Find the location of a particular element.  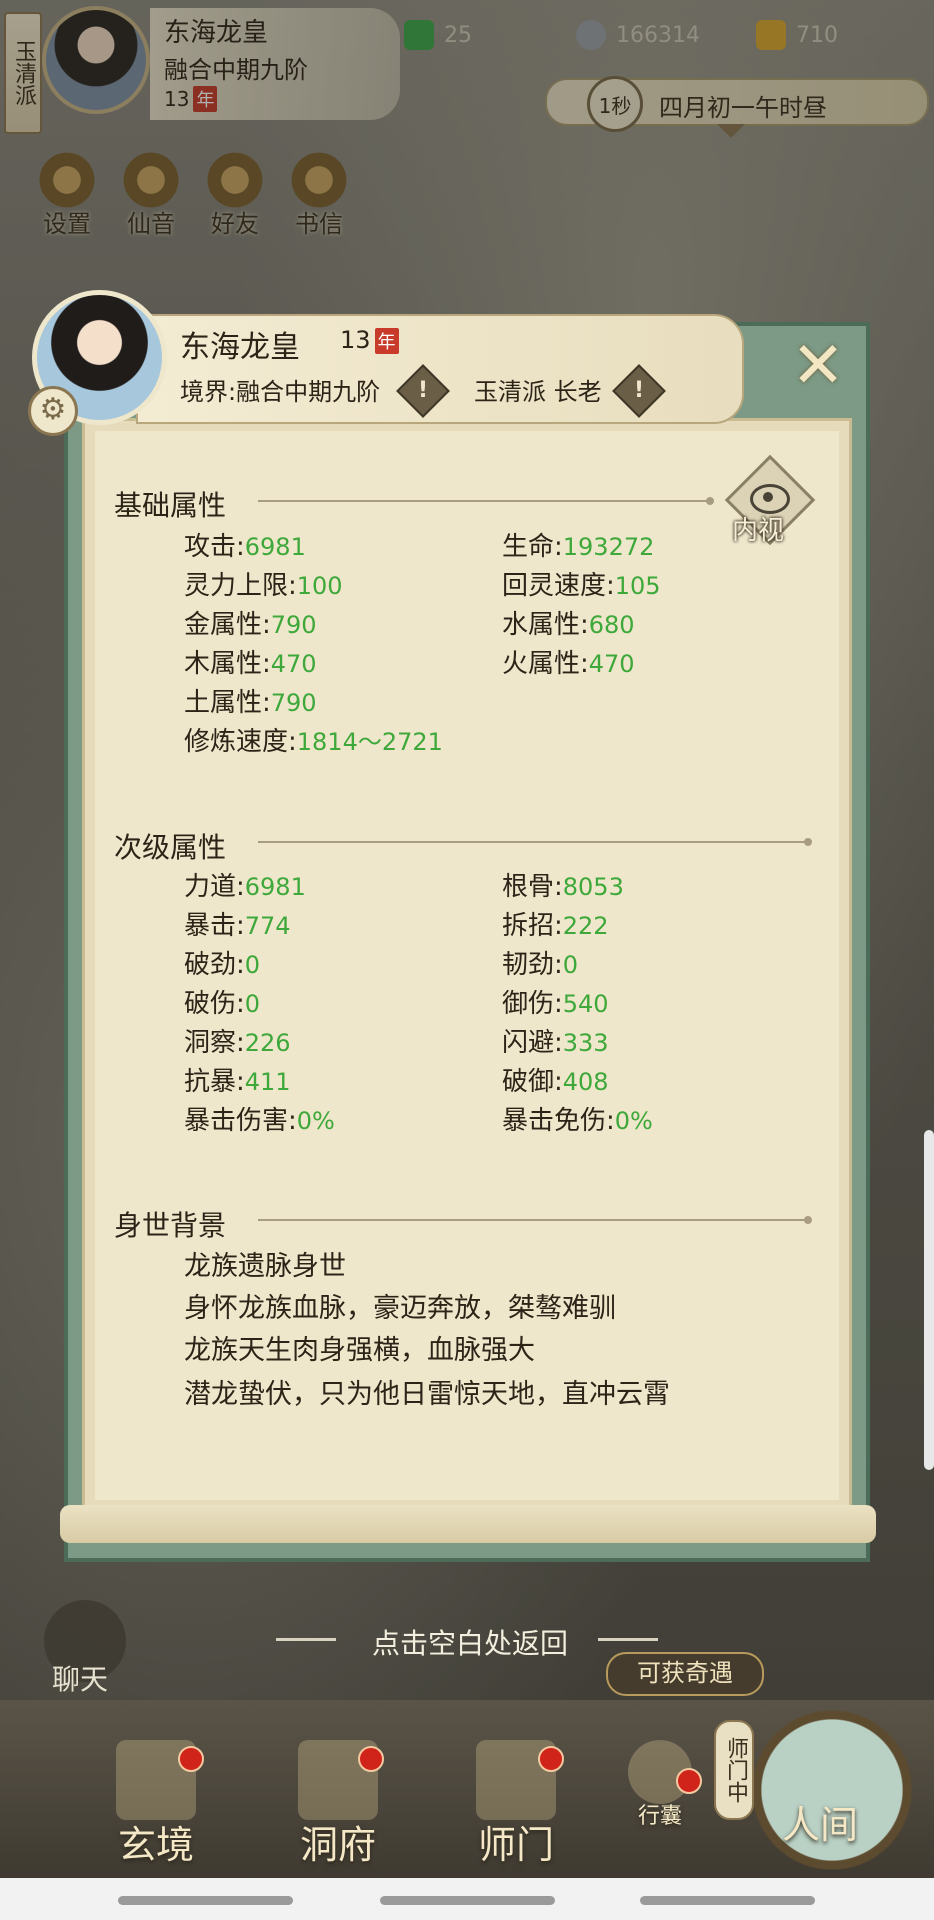

side-drawer-handle is located at coordinates (929, 1300).